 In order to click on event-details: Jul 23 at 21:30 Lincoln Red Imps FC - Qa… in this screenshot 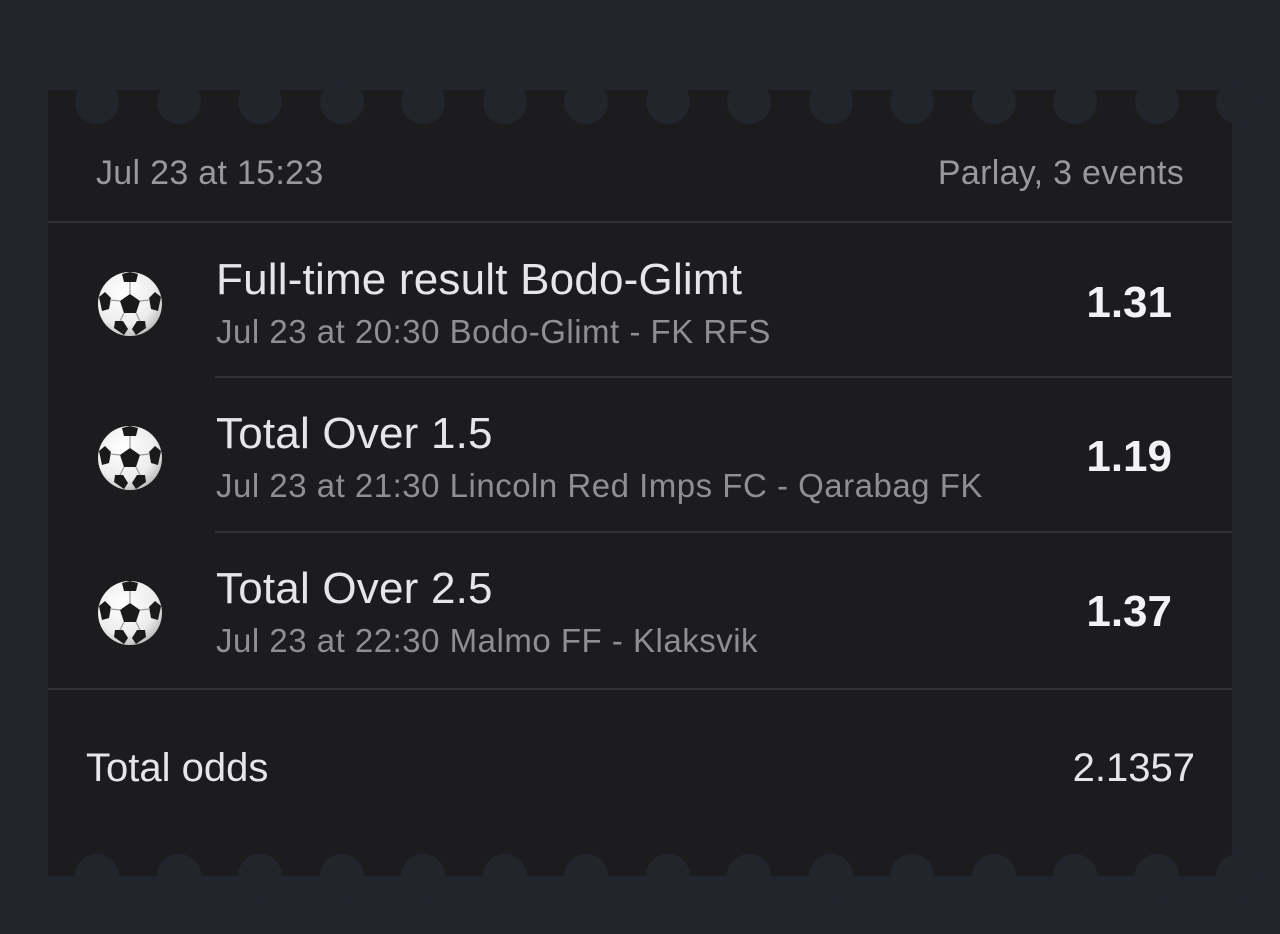, I will do `click(599, 485)`.